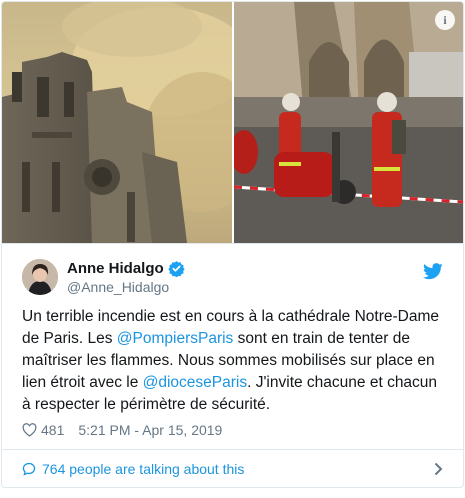 This screenshot has height=498, width=465. Describe the element at coordinates (433, 271) in the screenshot. I see `twitter-bird-icon` at that location.